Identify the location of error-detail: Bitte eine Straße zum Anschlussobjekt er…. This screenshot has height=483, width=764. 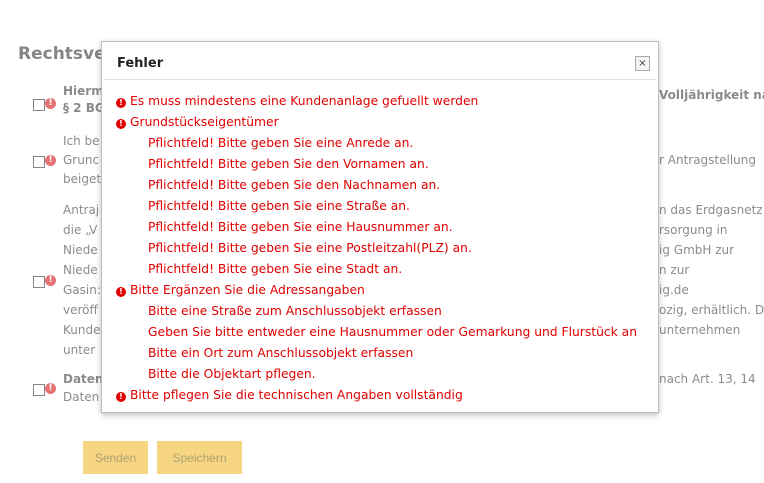
(382, 311).